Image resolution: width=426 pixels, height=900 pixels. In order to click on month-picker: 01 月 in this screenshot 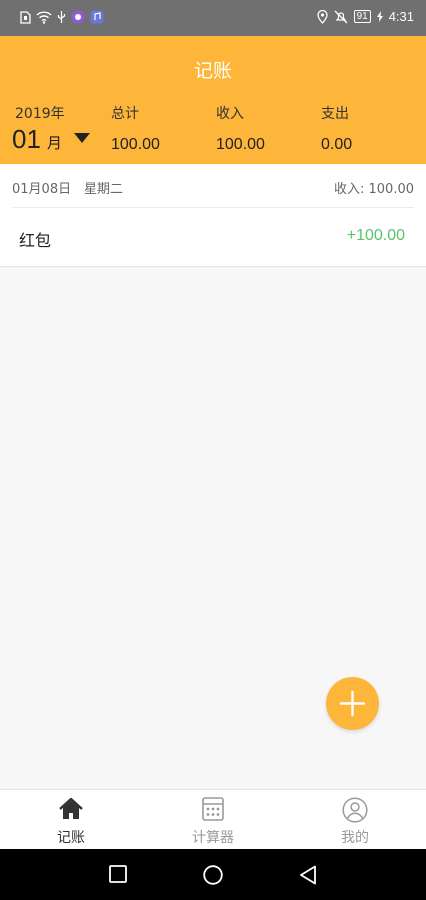, I will do `click(51, 139)`.